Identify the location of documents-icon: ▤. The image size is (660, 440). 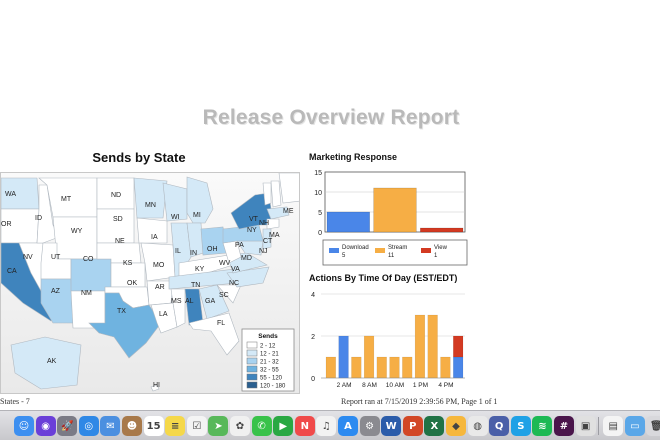
(613, 426).